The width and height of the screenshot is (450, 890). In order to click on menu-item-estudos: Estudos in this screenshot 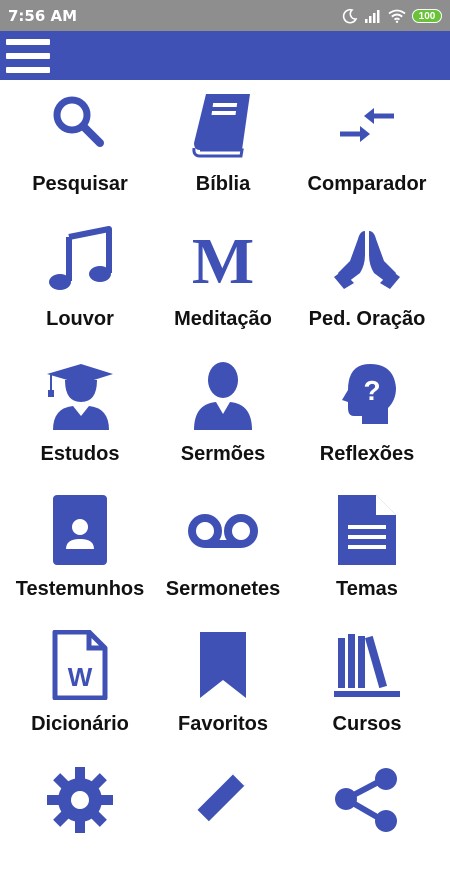, I will do `click(80, 417)`.